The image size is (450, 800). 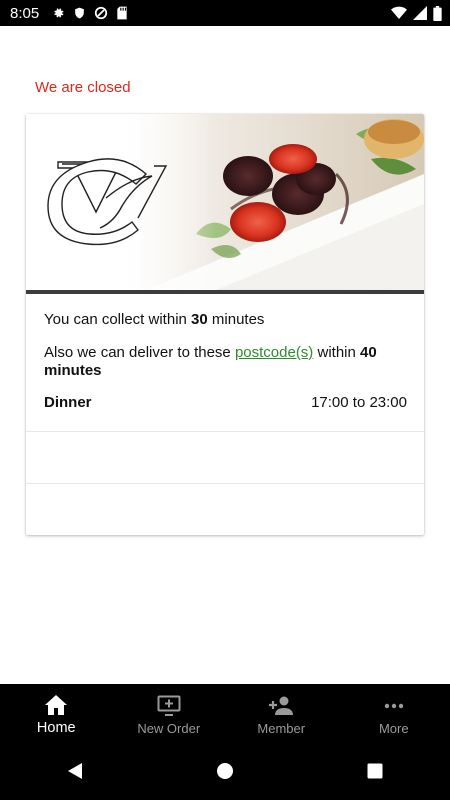 I want to click on home-icon, so click(x=56, y=707).